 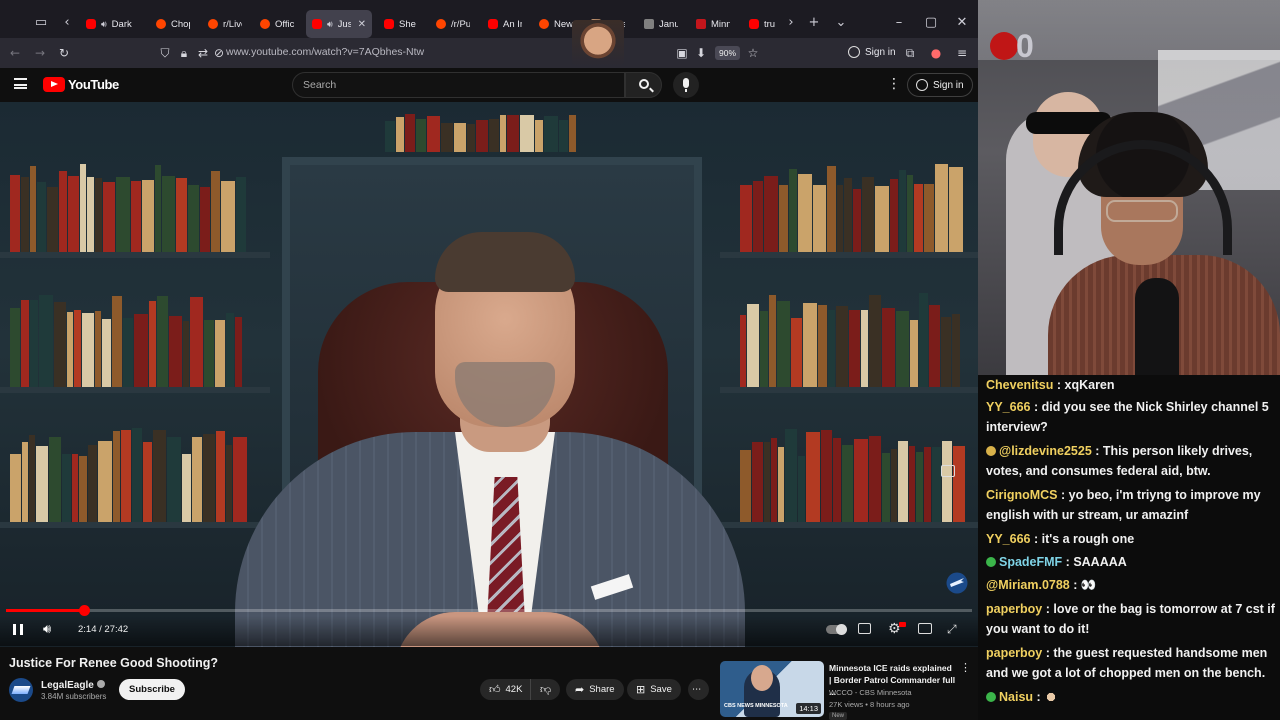 I want to click on lock-icon: 🔒︎, so click(x=184, y=53).